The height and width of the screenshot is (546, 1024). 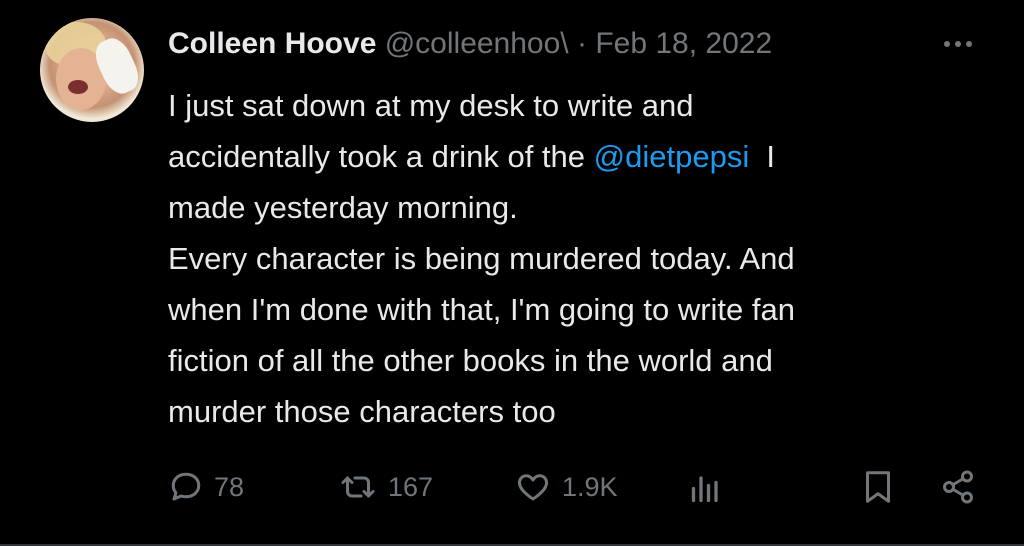 I want to click on action-bar: 78 167 1.9K, so click(x=578, y=487).